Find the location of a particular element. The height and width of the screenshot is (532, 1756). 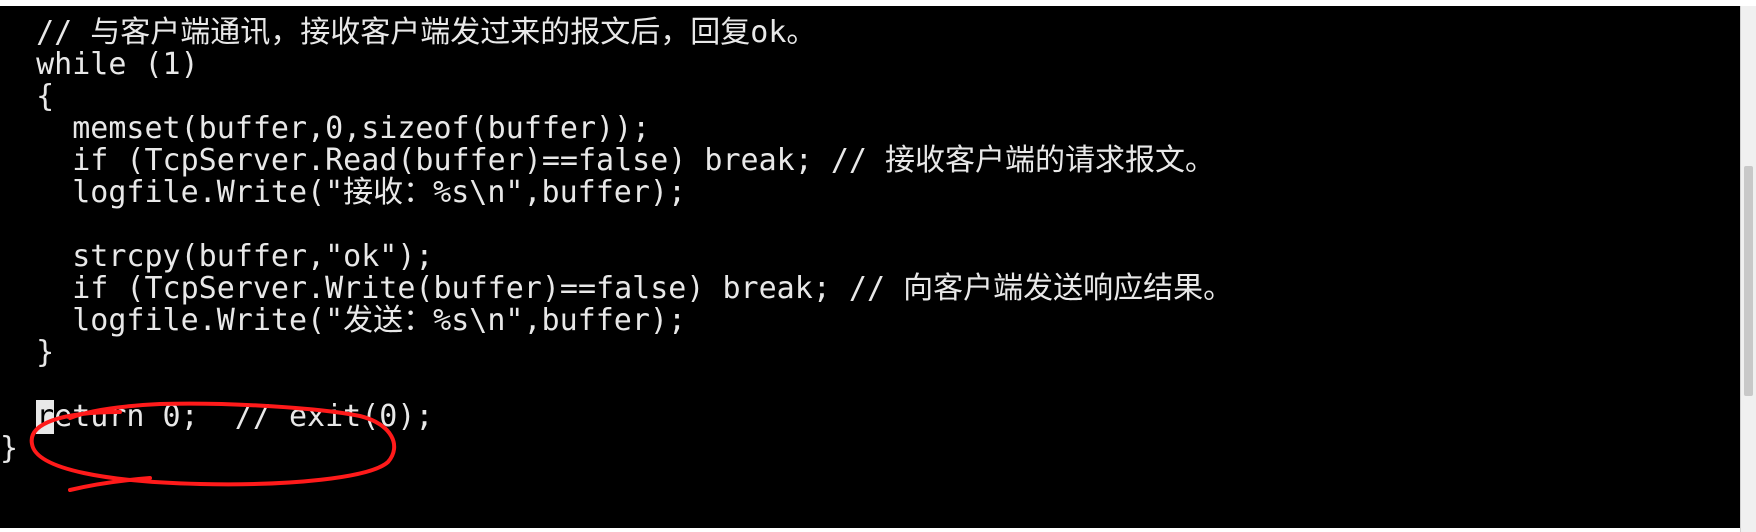

return-indent is located at coordinates (18, 416).